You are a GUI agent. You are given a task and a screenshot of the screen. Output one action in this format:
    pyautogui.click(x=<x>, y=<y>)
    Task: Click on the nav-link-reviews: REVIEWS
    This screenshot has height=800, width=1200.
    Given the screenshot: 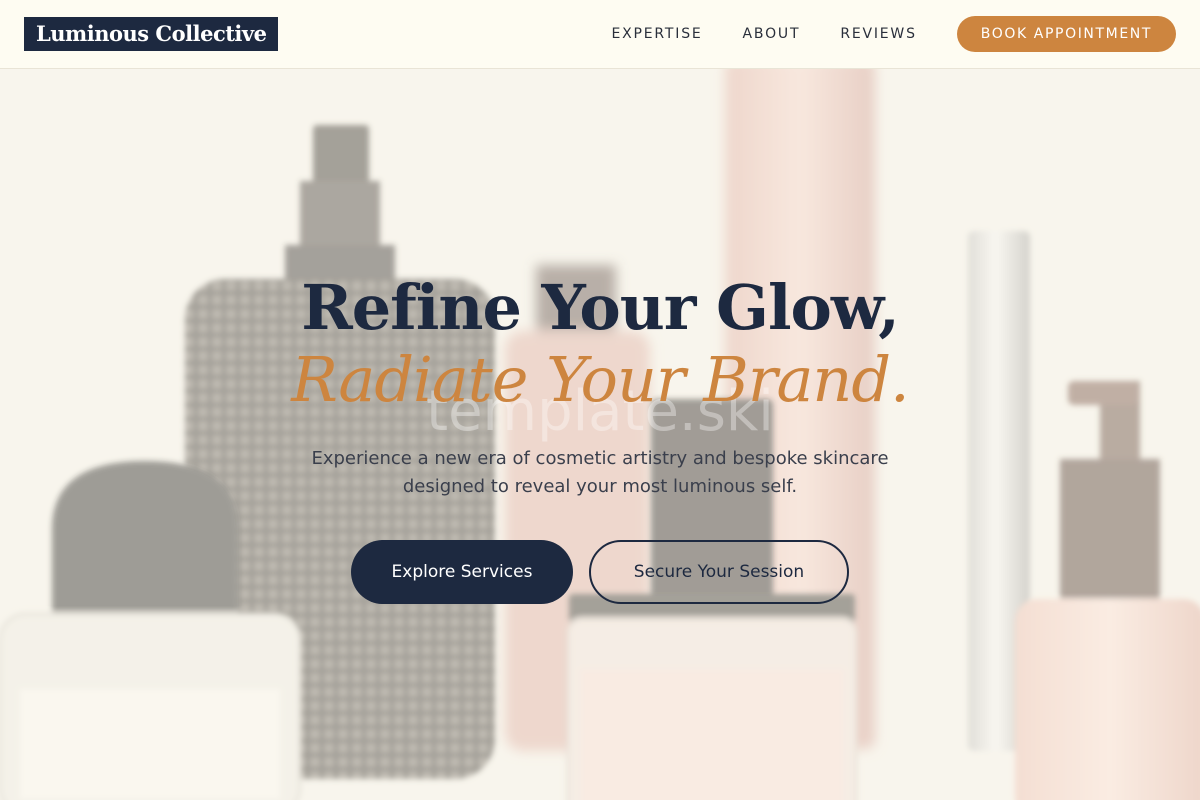 What is the action you would take?
    pyautogui.click(x=878, y=34)
    